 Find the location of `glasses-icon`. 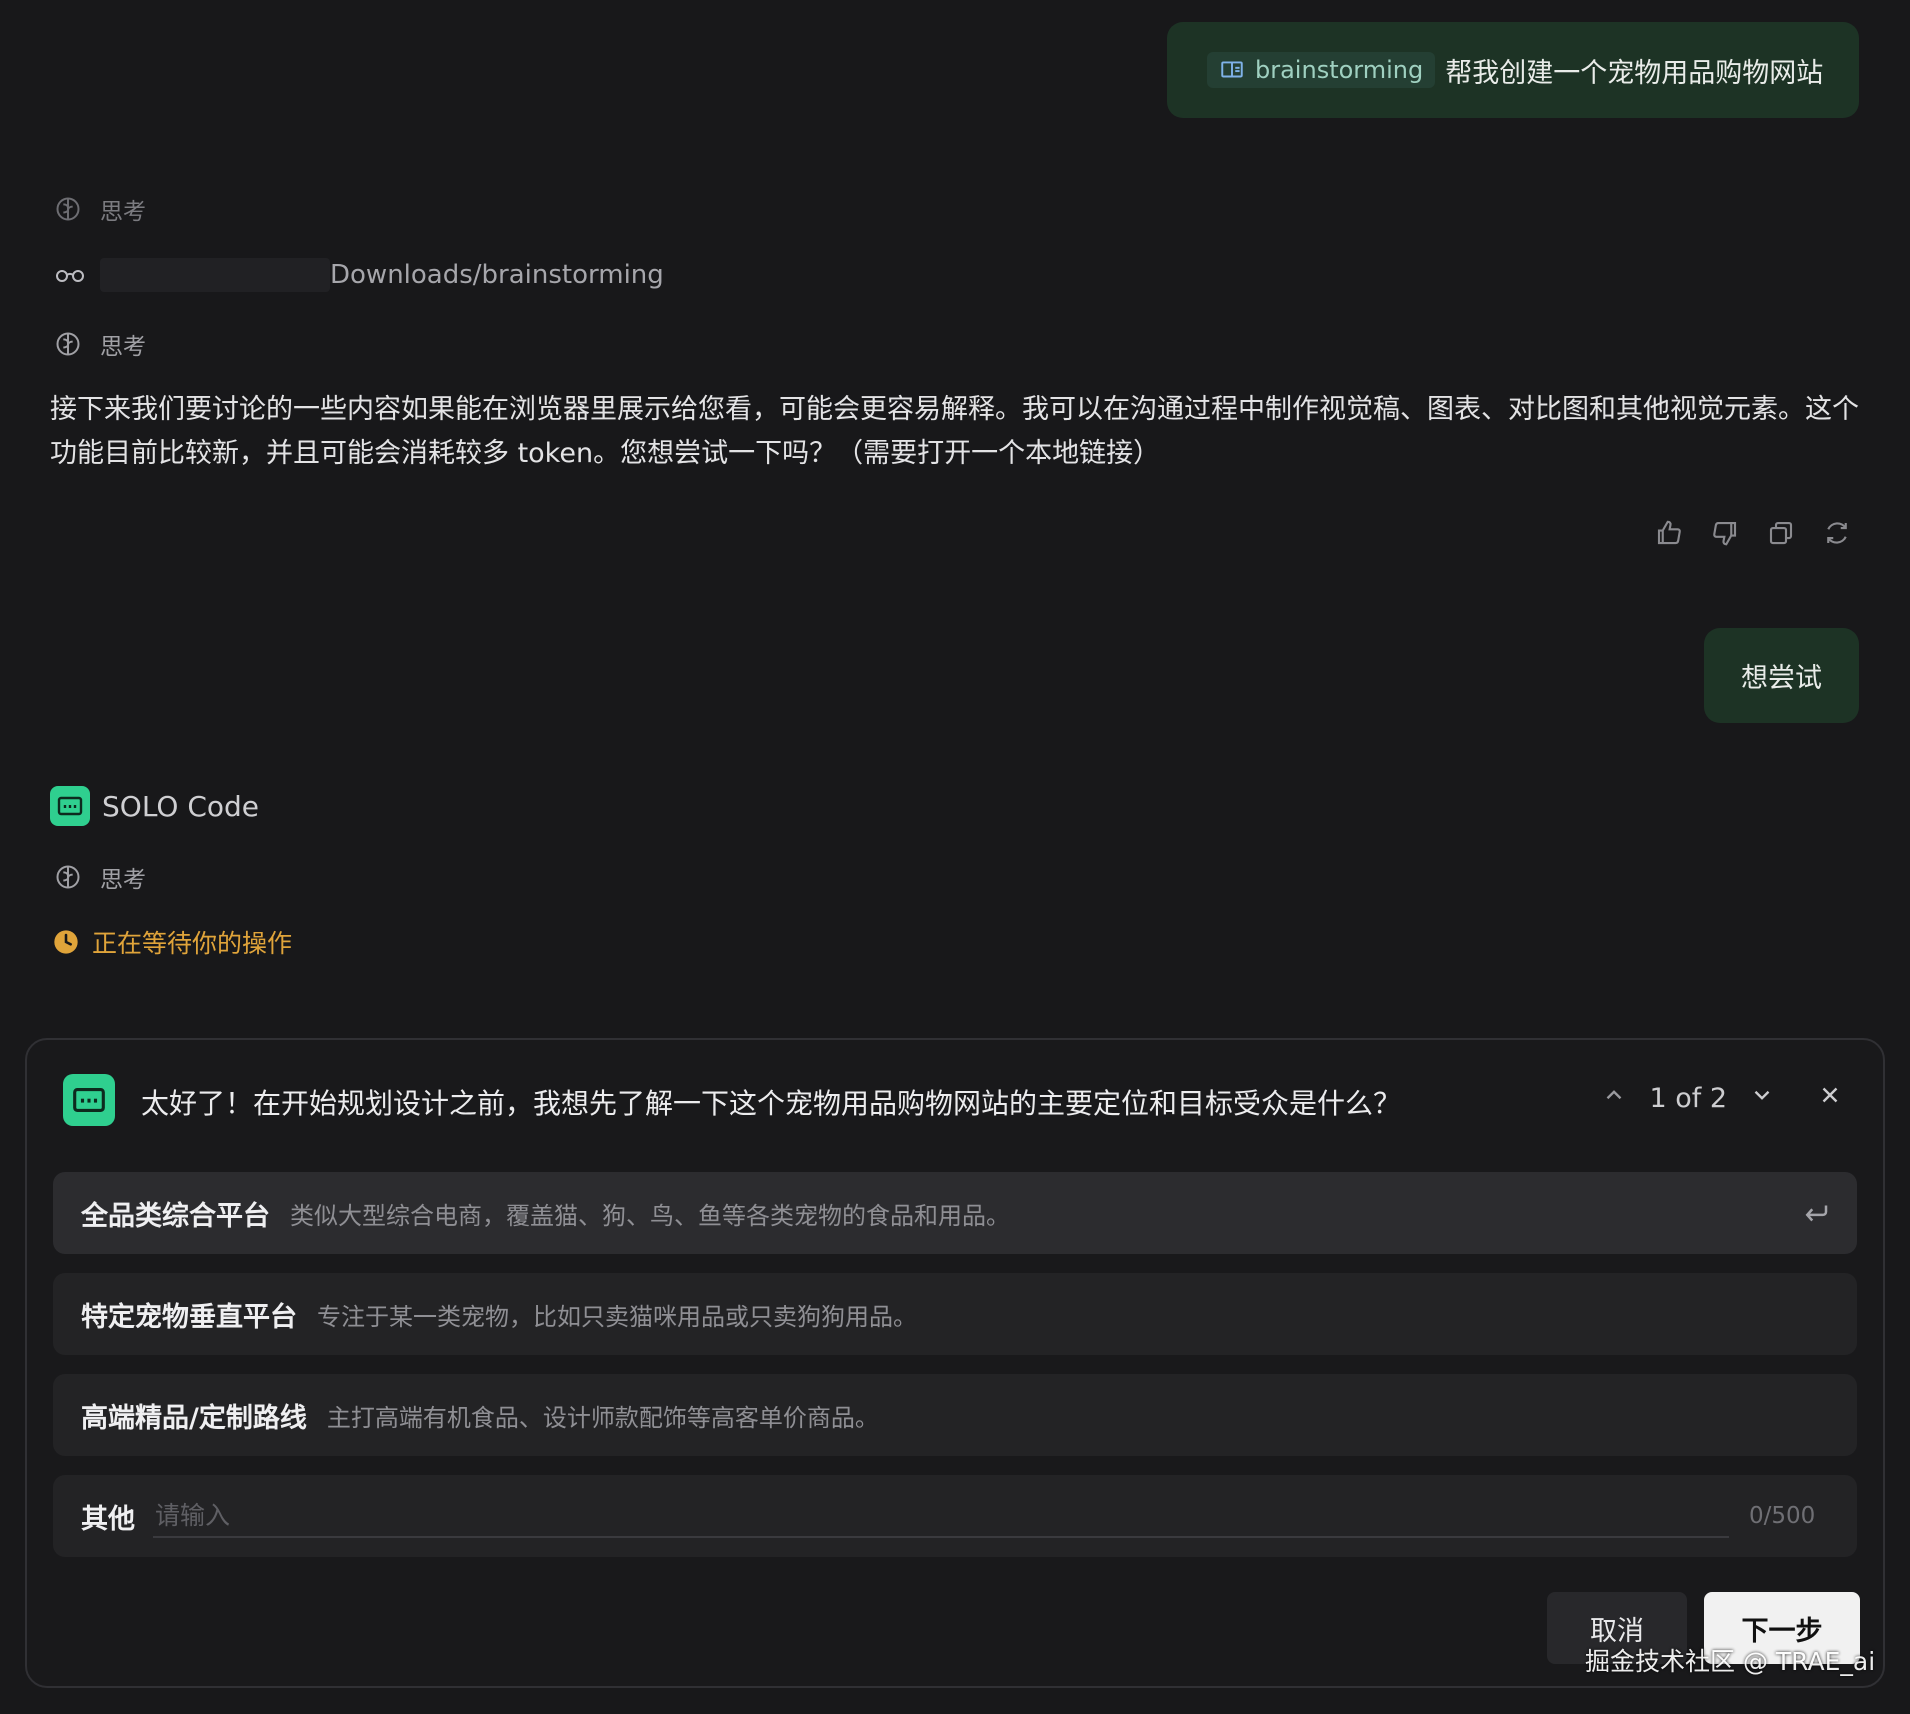

glasses-icon is located at coordinates (70, 276).